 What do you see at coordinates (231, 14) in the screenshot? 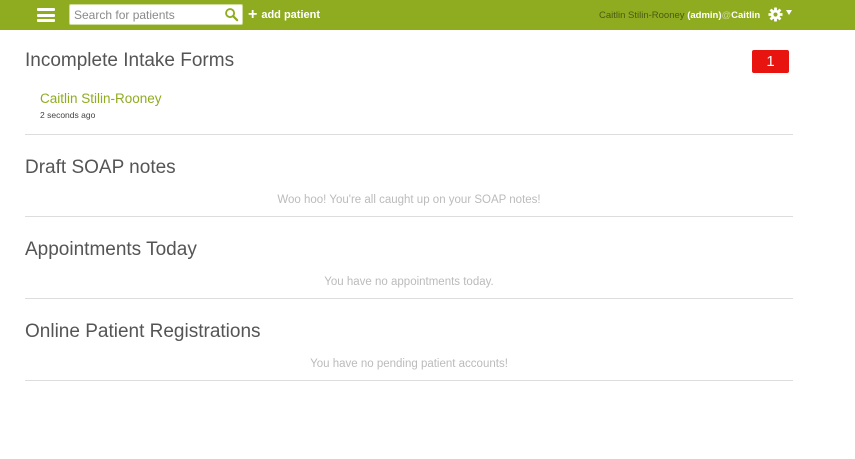
I see `search-icon` at bounding box center [231, 14].